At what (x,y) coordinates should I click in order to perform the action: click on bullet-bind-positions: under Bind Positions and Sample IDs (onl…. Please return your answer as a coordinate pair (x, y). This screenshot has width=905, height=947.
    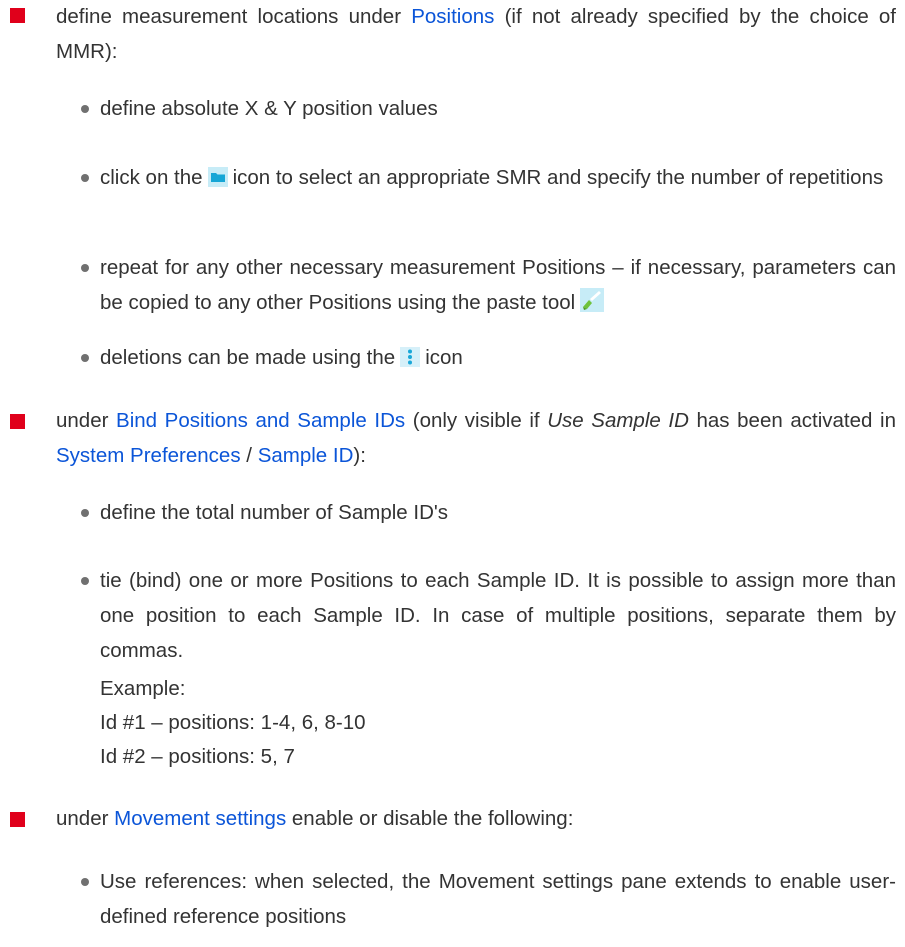
    Looking at the image, I should click on (476, 438).